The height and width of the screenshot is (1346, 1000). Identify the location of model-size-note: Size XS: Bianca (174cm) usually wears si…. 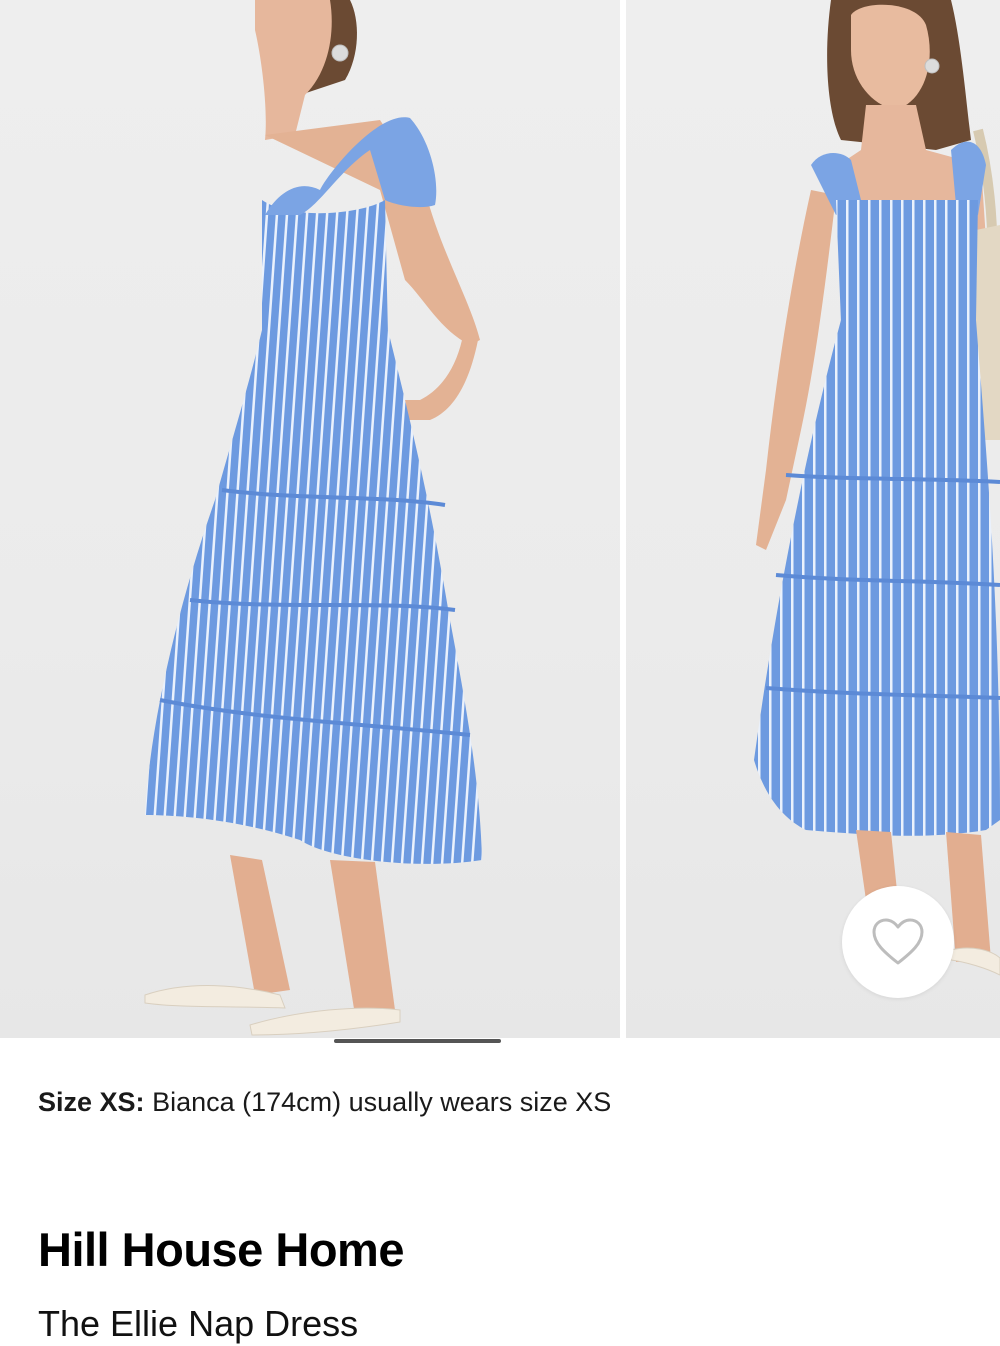
(324, 1102).